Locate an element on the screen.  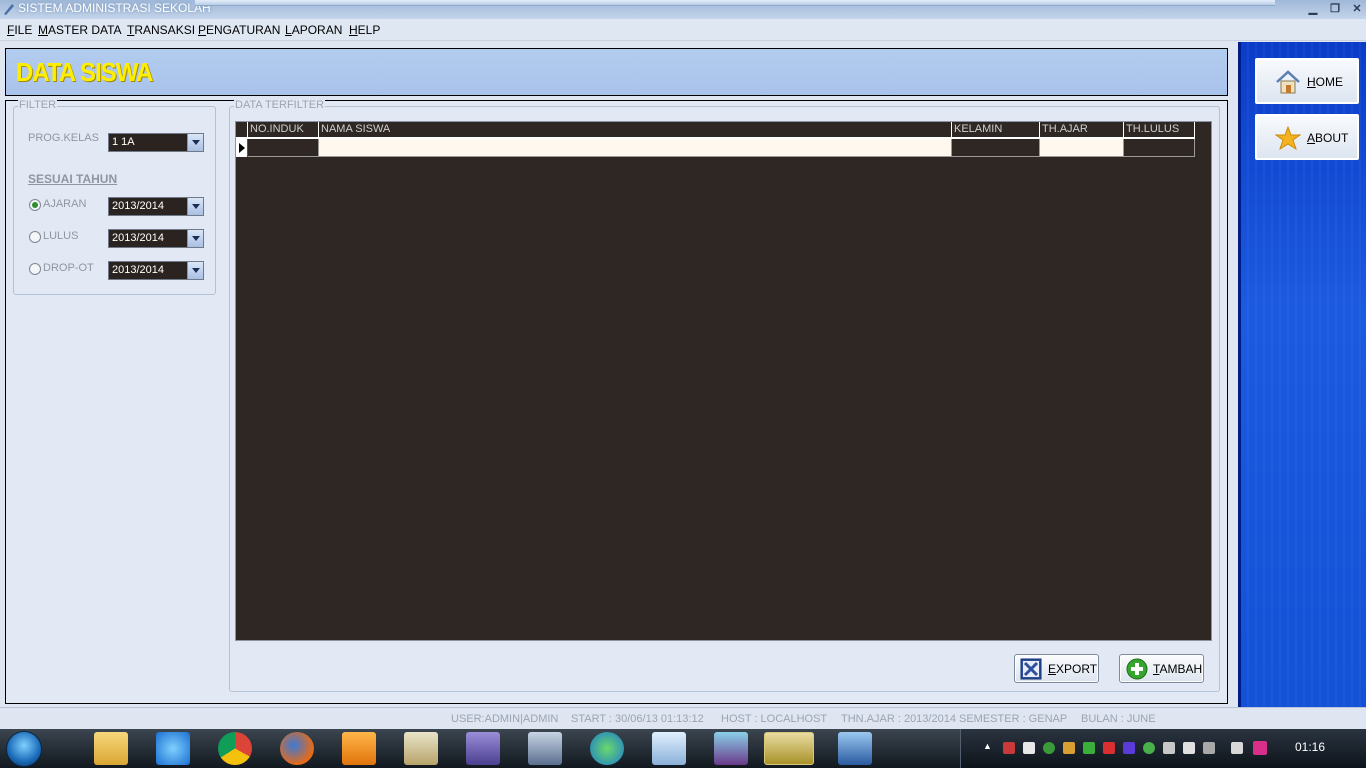
tray-battery-icon is located at coordinates (1209, 748).